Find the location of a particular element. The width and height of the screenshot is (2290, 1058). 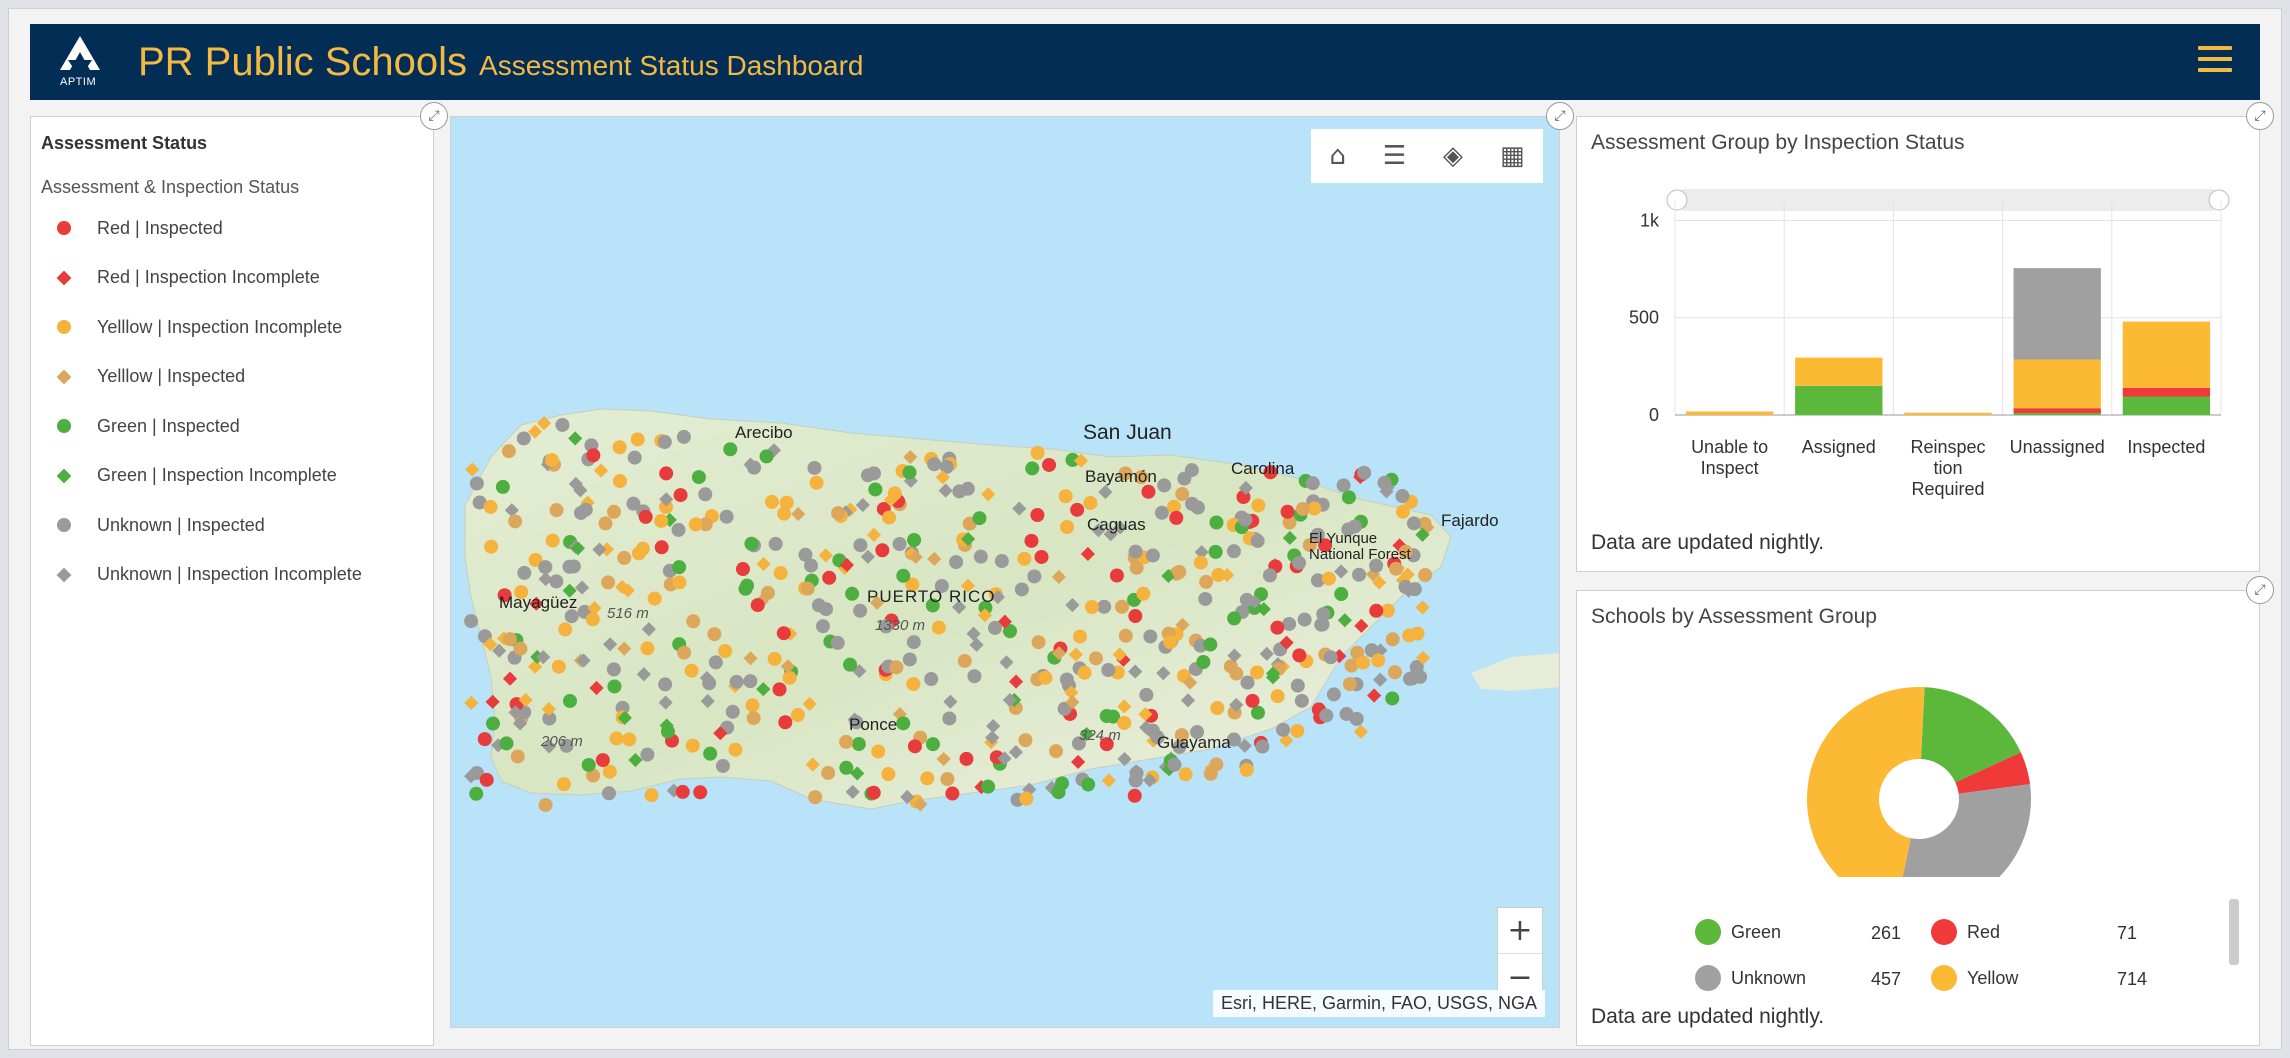

pie-legend-unknown: Unknown is located at coordinates (1750, 978).